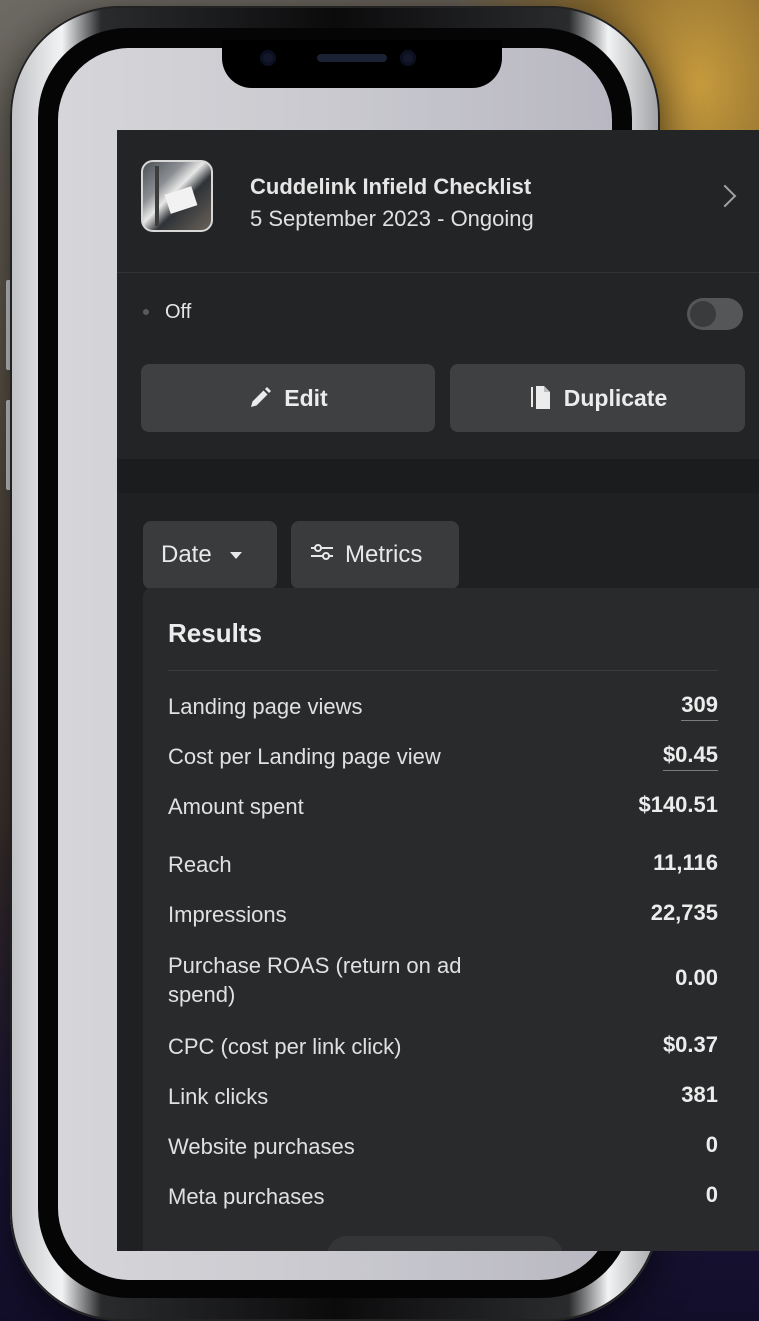 The image size is (759, 1321). Describe the element at coordinates (246, 1196) in the screenshot. I see `result-label: Meta purchases` at that location.